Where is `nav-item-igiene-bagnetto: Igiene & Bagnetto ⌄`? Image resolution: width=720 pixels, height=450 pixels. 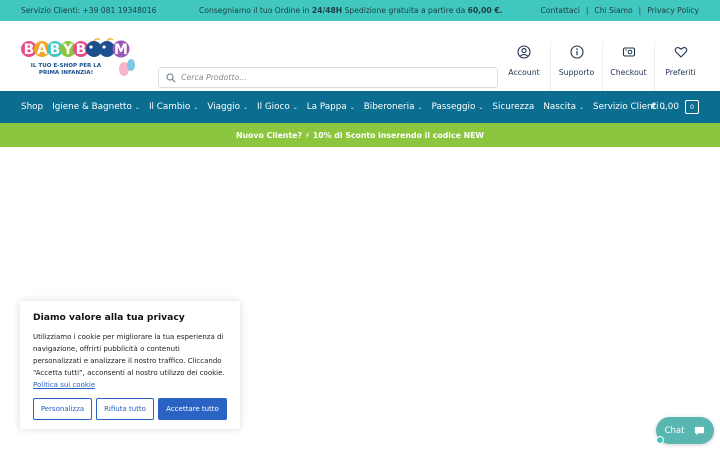
nav-item-igiene-bagnetto: Igiene & Bagnetto ⌄ is located at coordinates (96, 107).